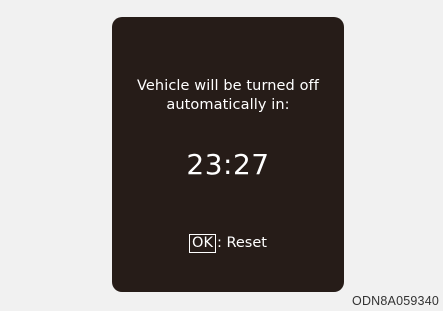 The image size is (443, 311). Describe the element at coordinates (228, 105) in the screenshot. I see `message-line-2: automatically in:` at that location.